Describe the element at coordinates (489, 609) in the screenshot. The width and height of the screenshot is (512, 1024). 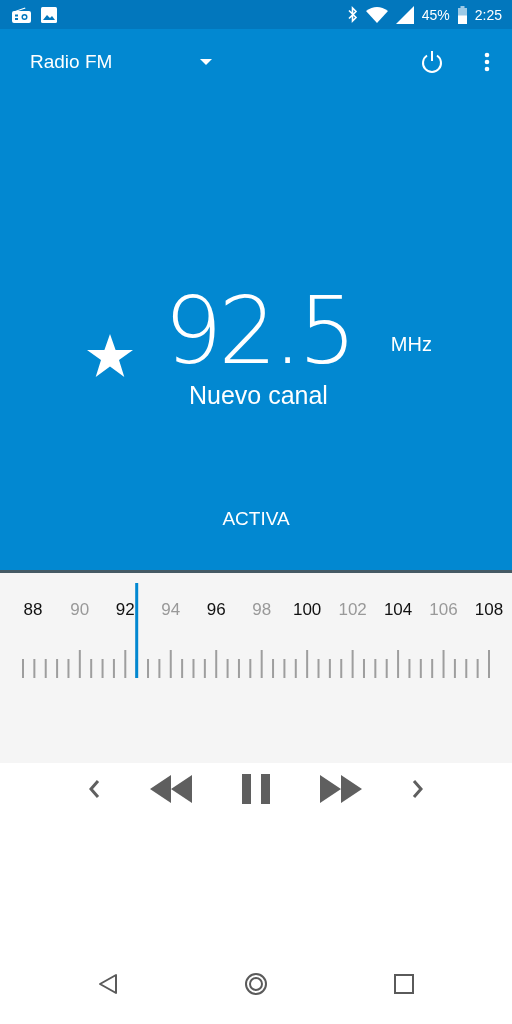
I see `frequency-label: 108` at that location.